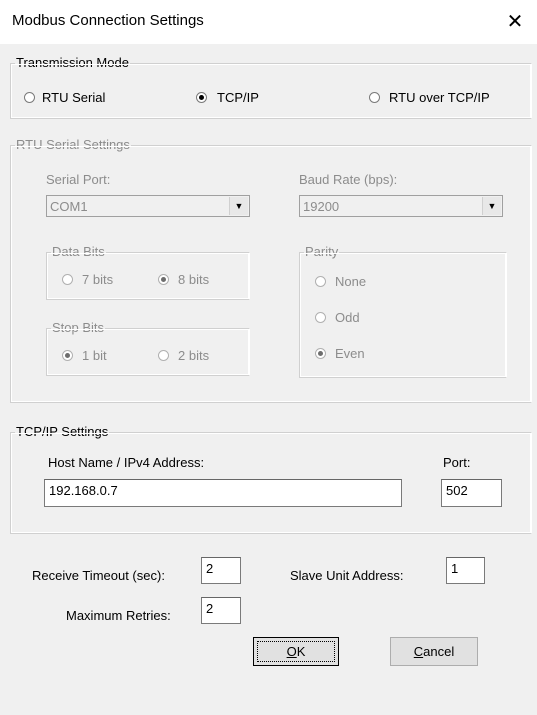 The height and width of the screenshot is (715, 537). I want to click on stop-bits-2-label: 2 bits, so click(193, 355).